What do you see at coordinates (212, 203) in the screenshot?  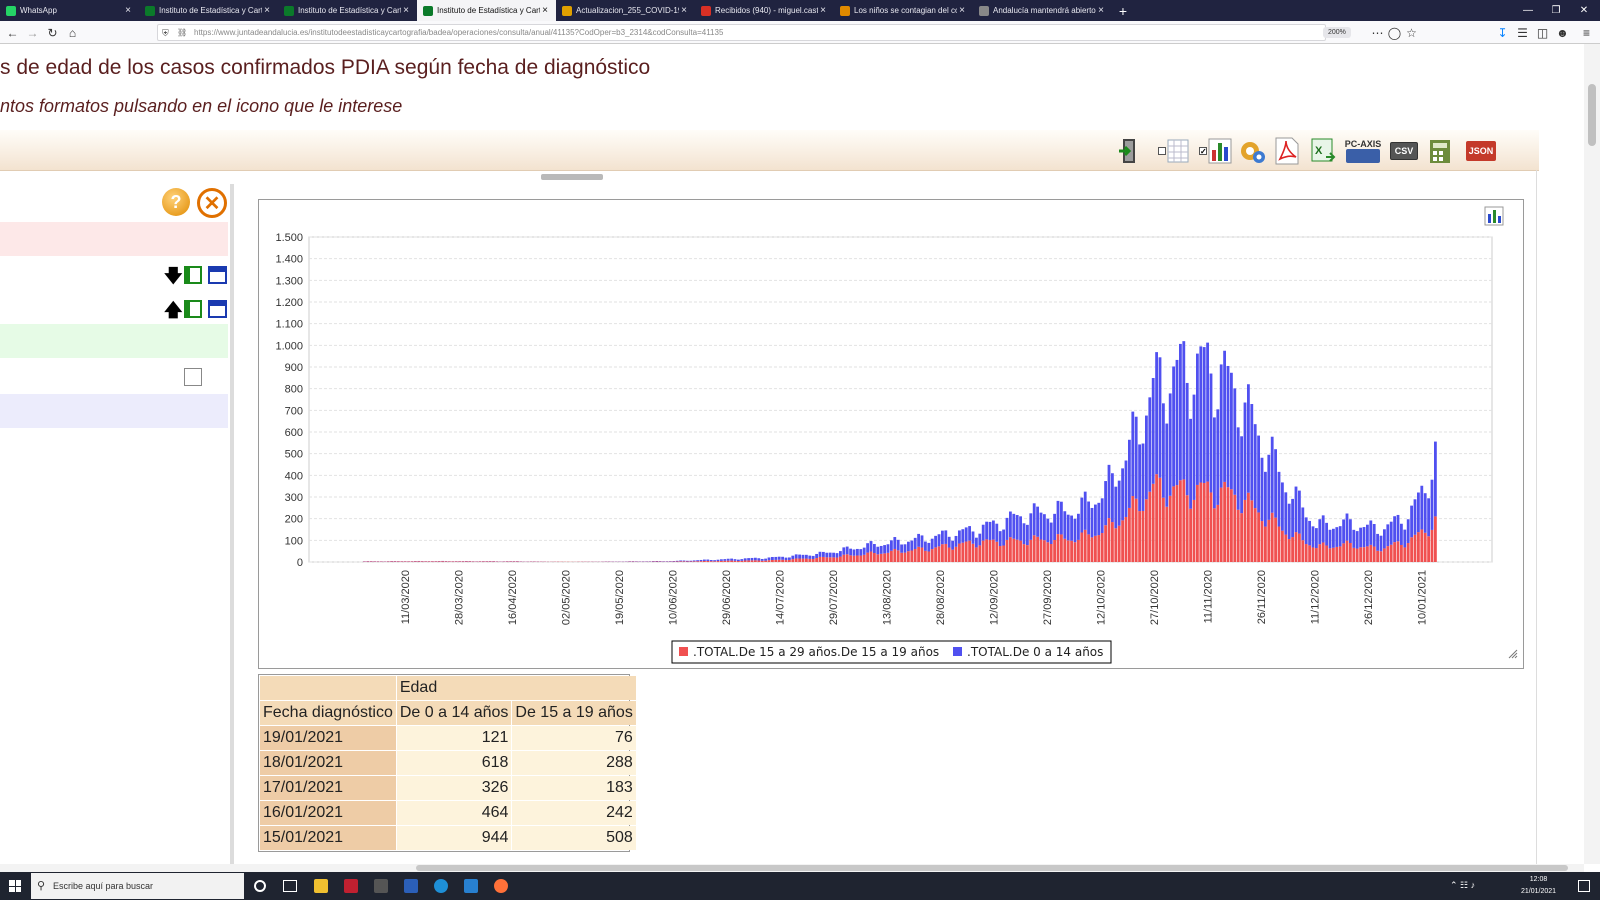 I see `close-panel-icon: ✕` at bounding box center [212, 203].